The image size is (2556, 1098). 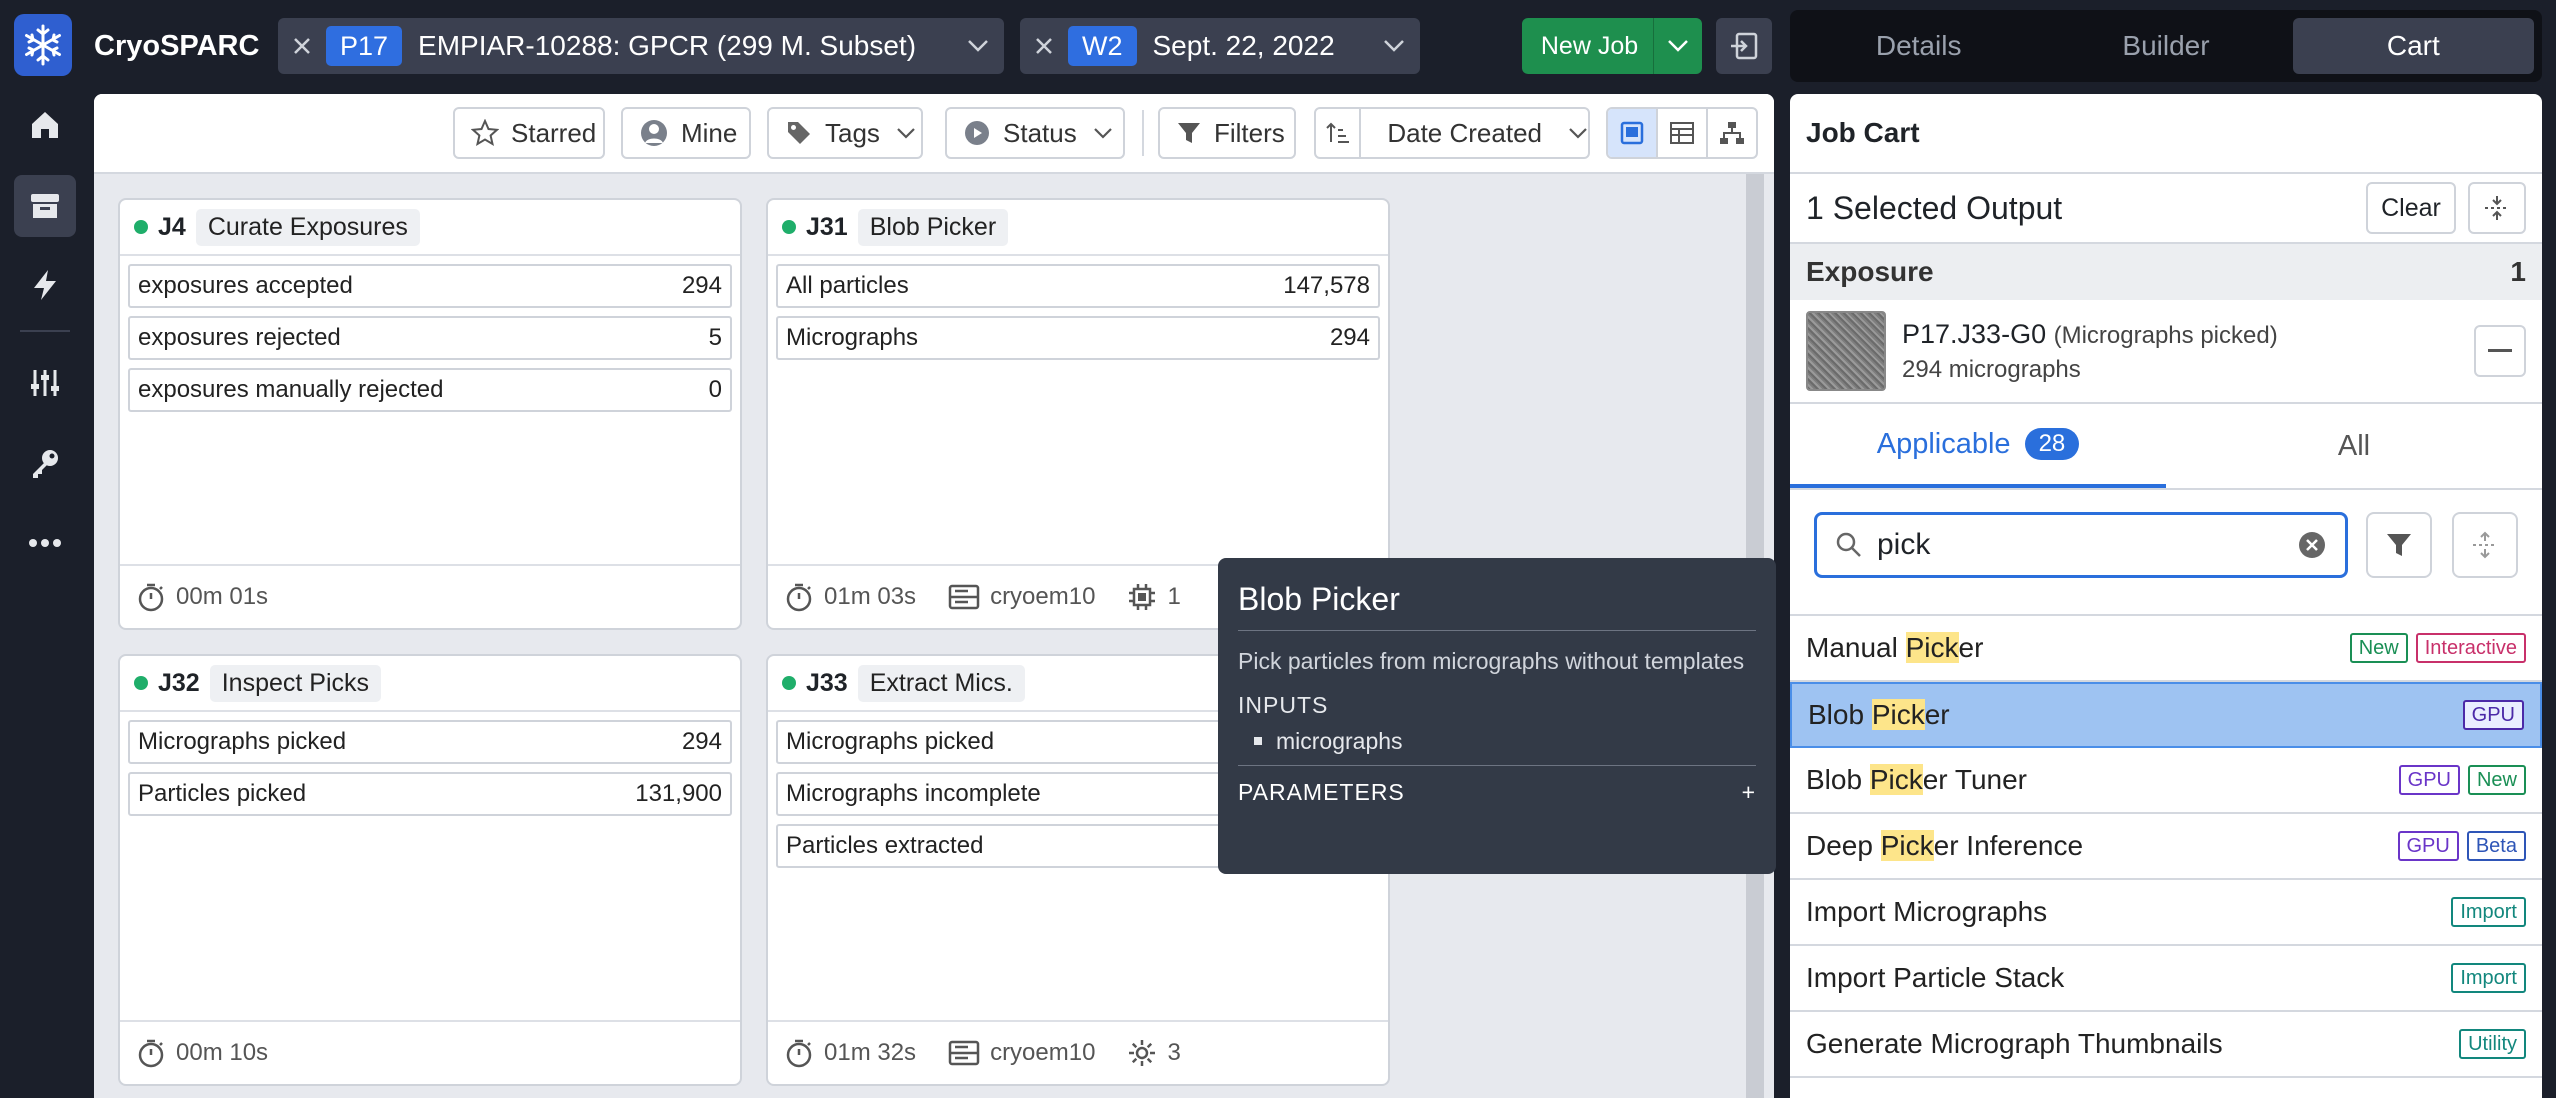 I want to click on search-highlight: Pick, so click(x=1932, y=647).